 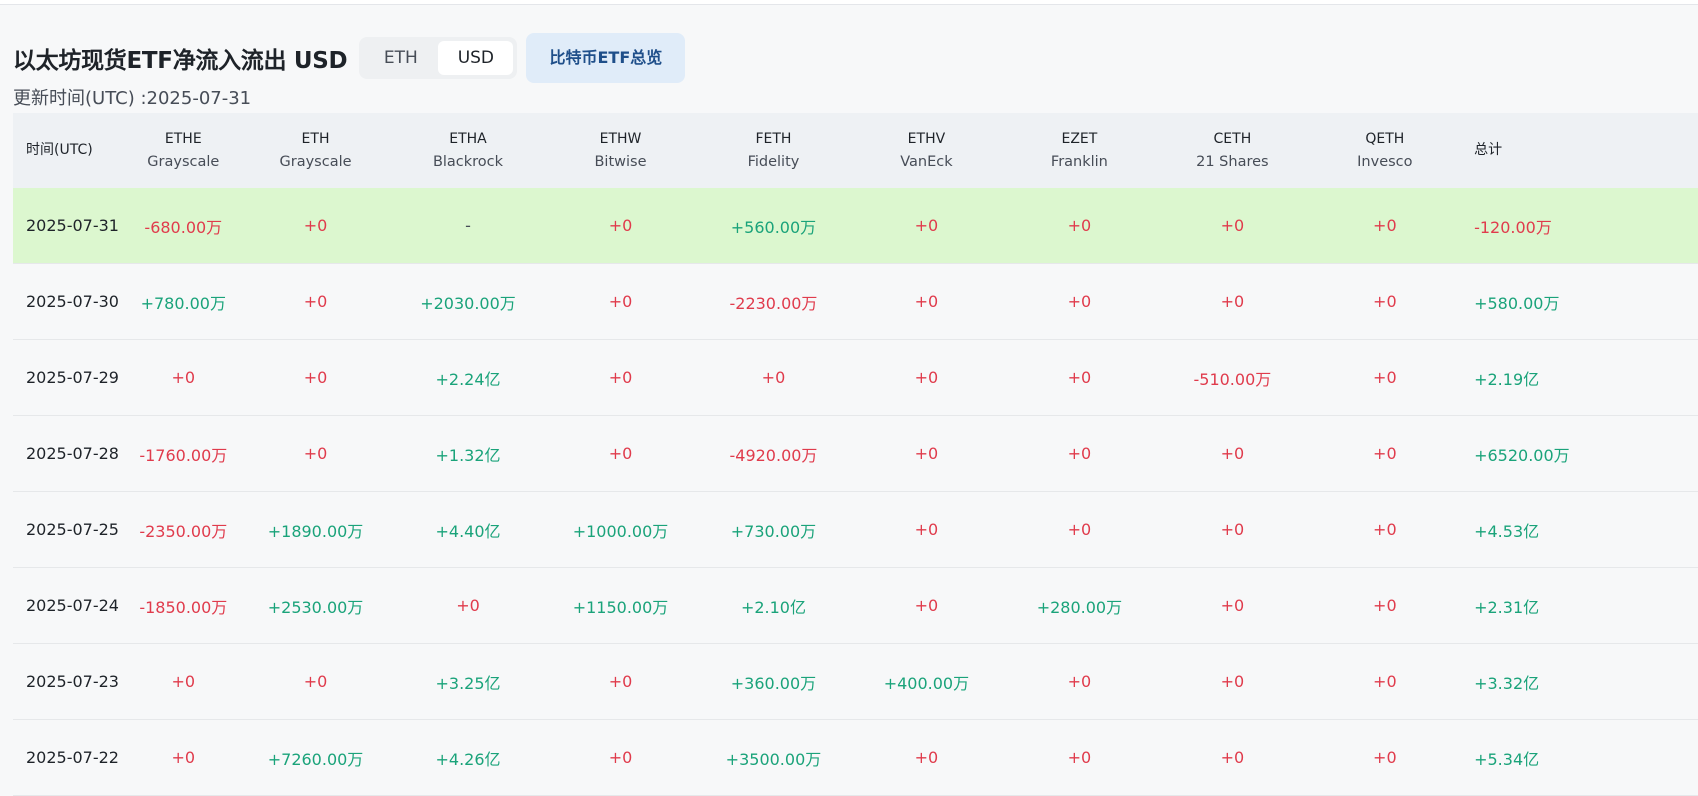 I want to click on flow-value-eth: +2530.00万, so click(x=315, y=607).